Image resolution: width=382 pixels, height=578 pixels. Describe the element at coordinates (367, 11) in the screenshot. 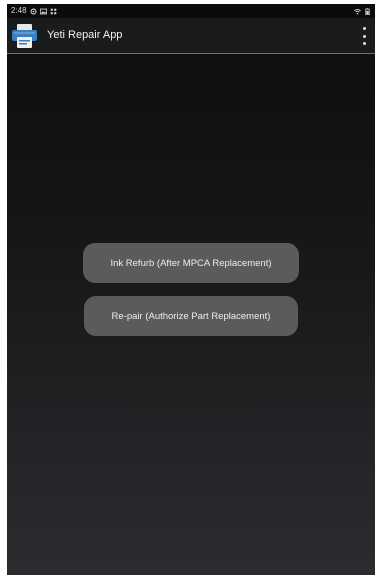

I see `battery-icon` at that location.